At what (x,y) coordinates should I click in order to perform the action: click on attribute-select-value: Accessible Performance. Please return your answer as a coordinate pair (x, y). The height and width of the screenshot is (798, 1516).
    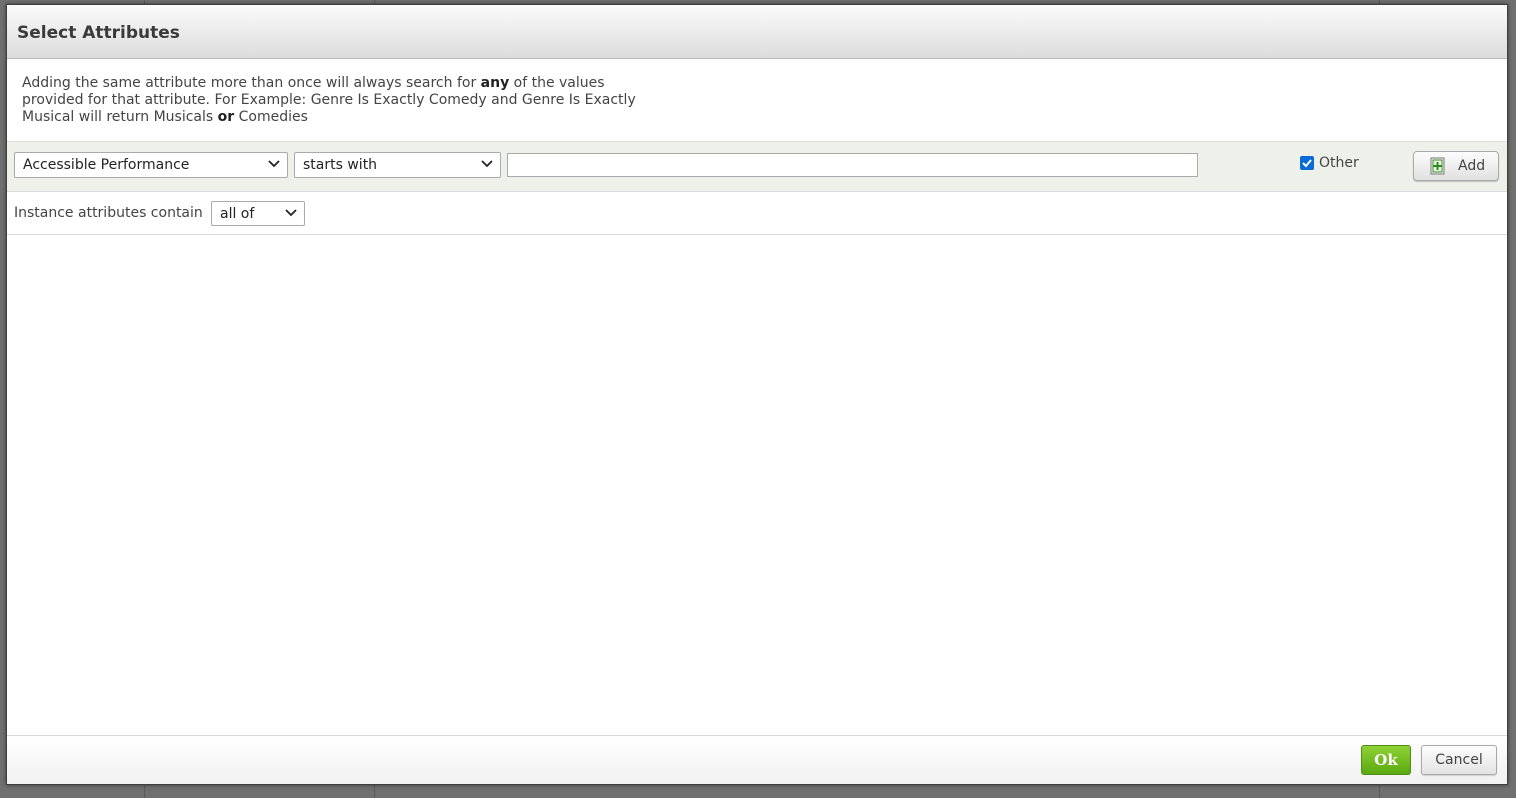
    Looking at the image, I should click on (106, 165).